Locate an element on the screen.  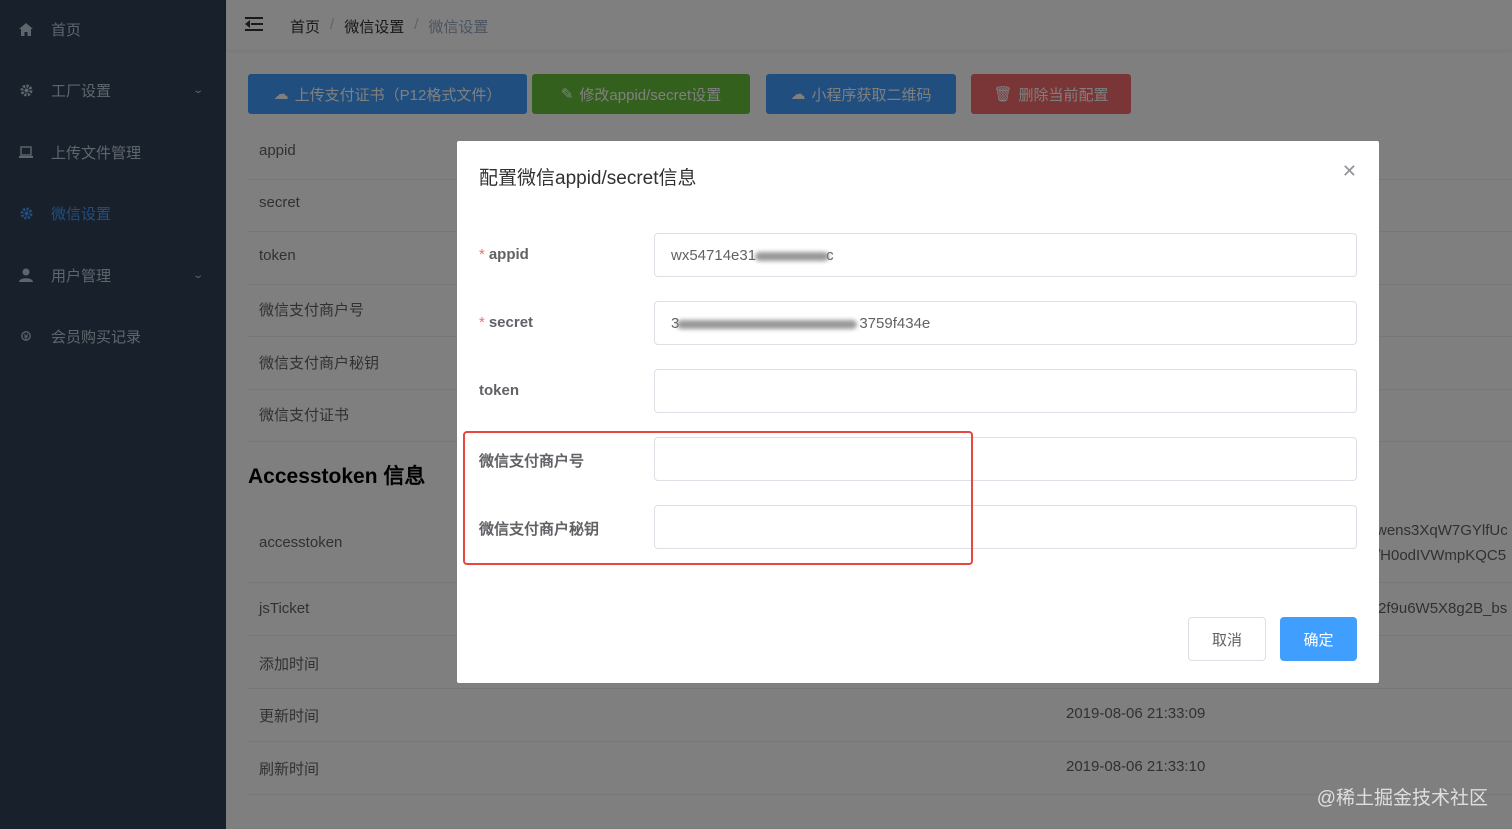
appid-input: wx54714e31 c is located at coordinates (1005, 255).